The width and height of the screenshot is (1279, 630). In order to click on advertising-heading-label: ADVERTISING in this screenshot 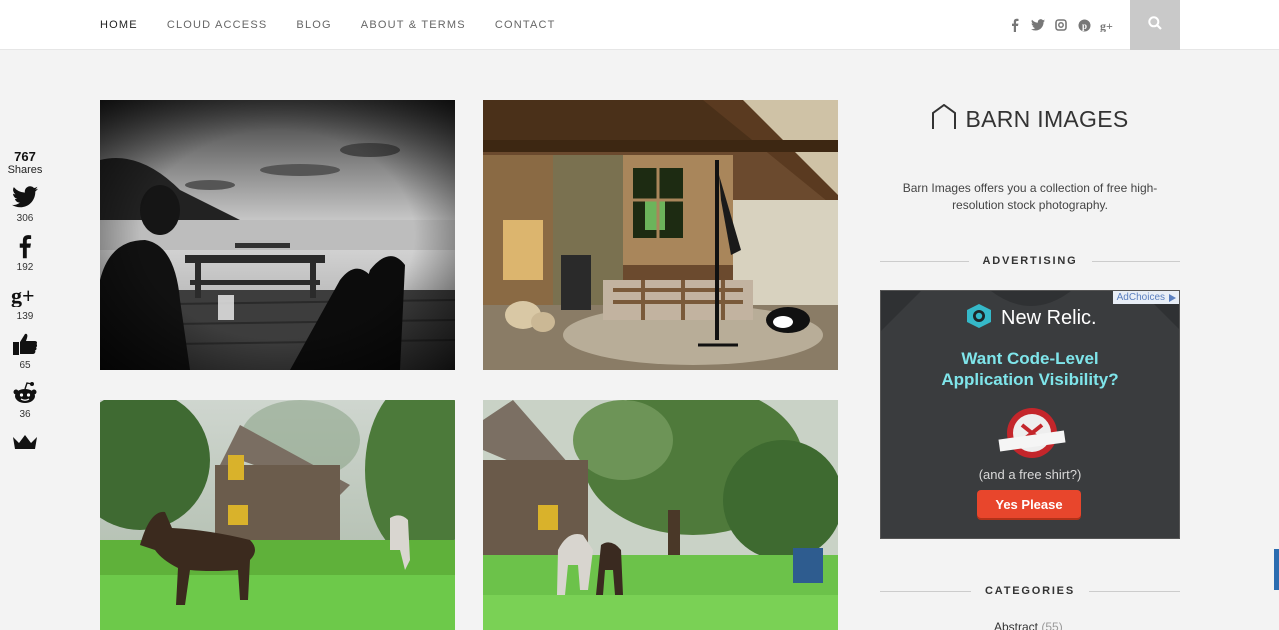, I will do `click(1030, 261)`.